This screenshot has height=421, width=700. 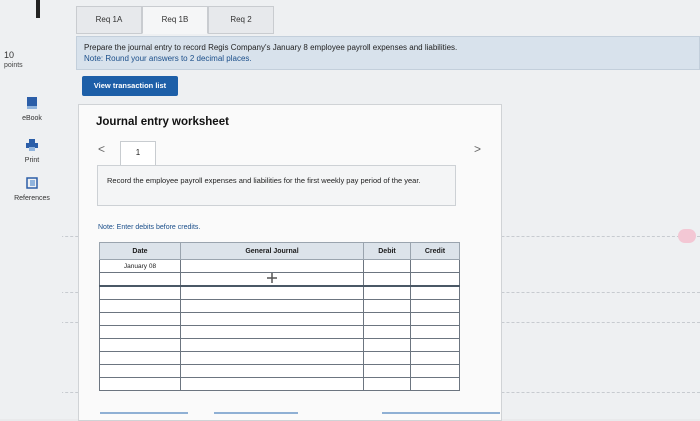 I want to click on column-header-credit: Credit, so click(x=435, y=251).